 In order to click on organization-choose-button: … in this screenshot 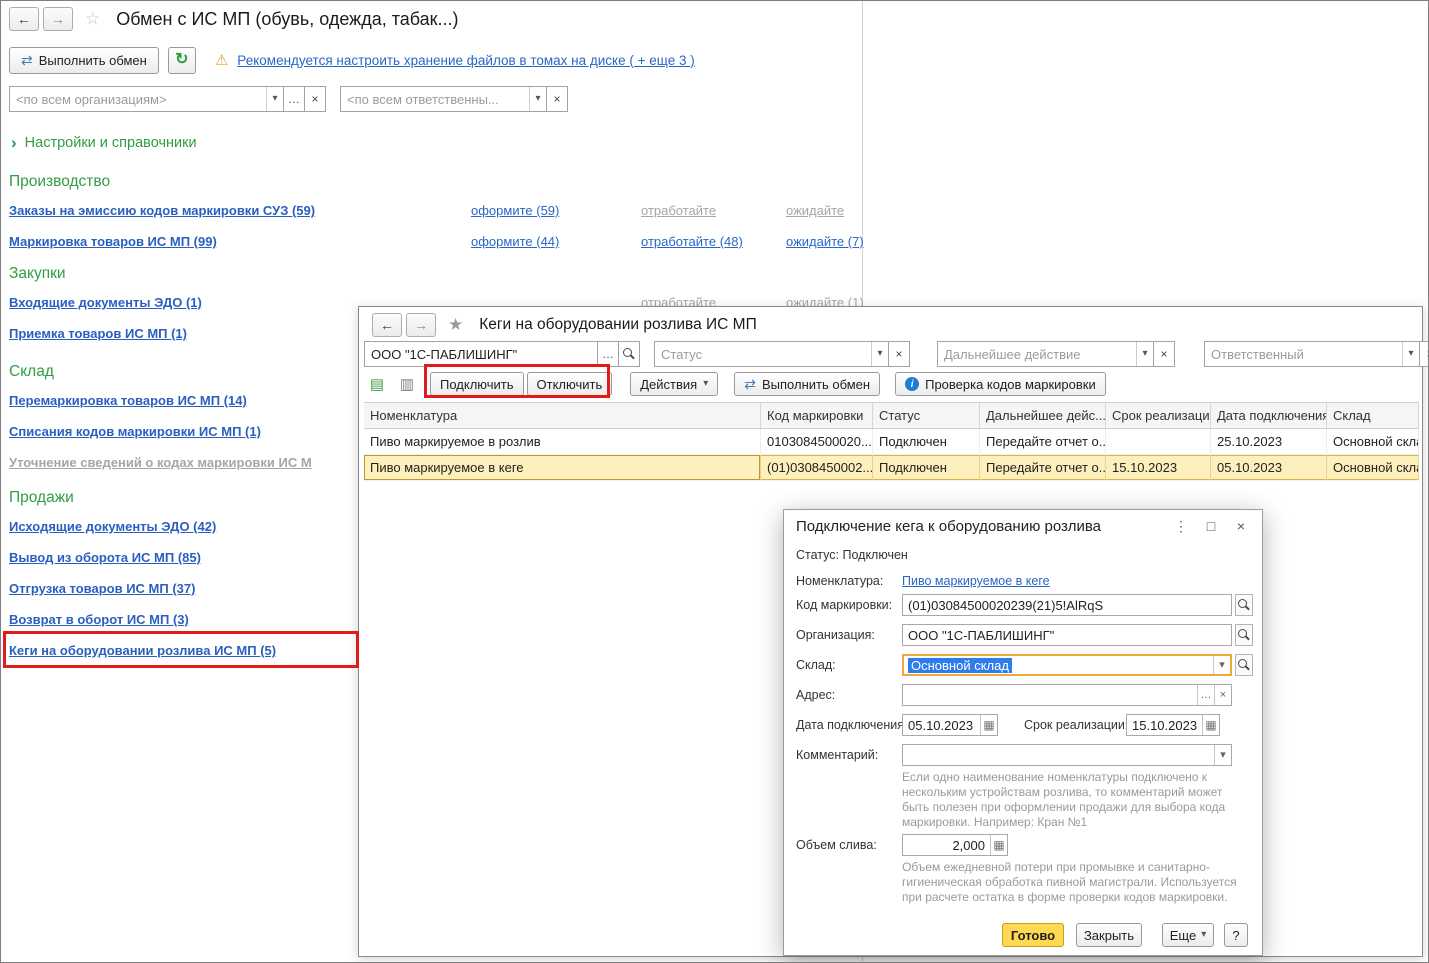, I will do `click(294, 99)`.